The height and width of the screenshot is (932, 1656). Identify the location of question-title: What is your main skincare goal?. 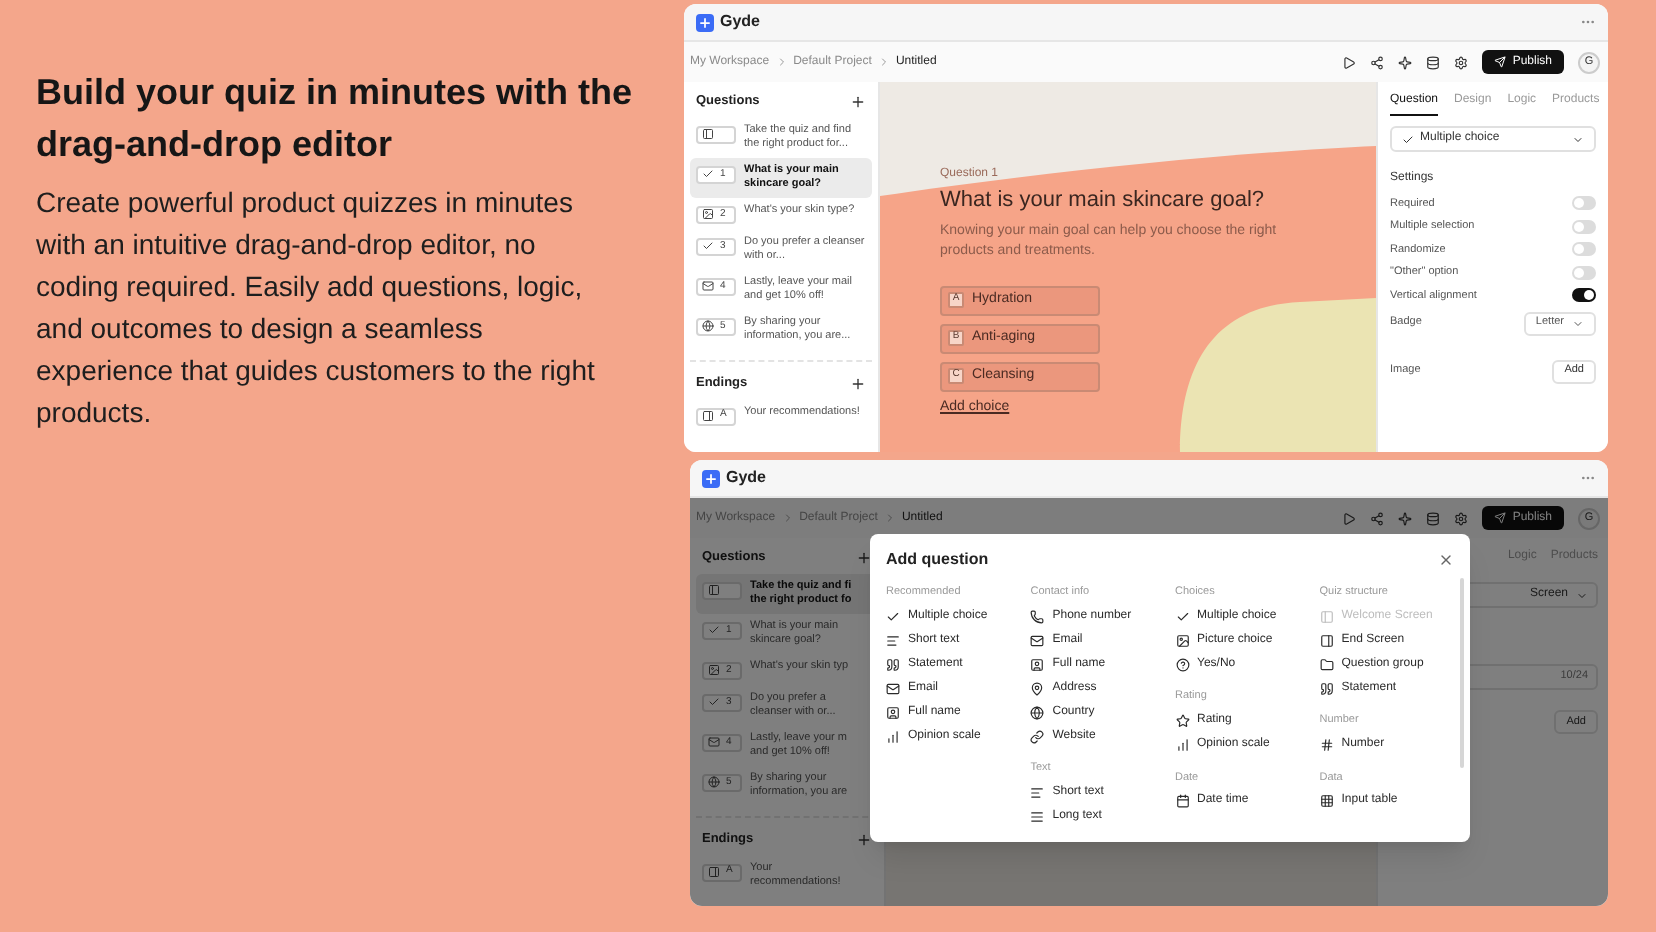
(1103, 201).